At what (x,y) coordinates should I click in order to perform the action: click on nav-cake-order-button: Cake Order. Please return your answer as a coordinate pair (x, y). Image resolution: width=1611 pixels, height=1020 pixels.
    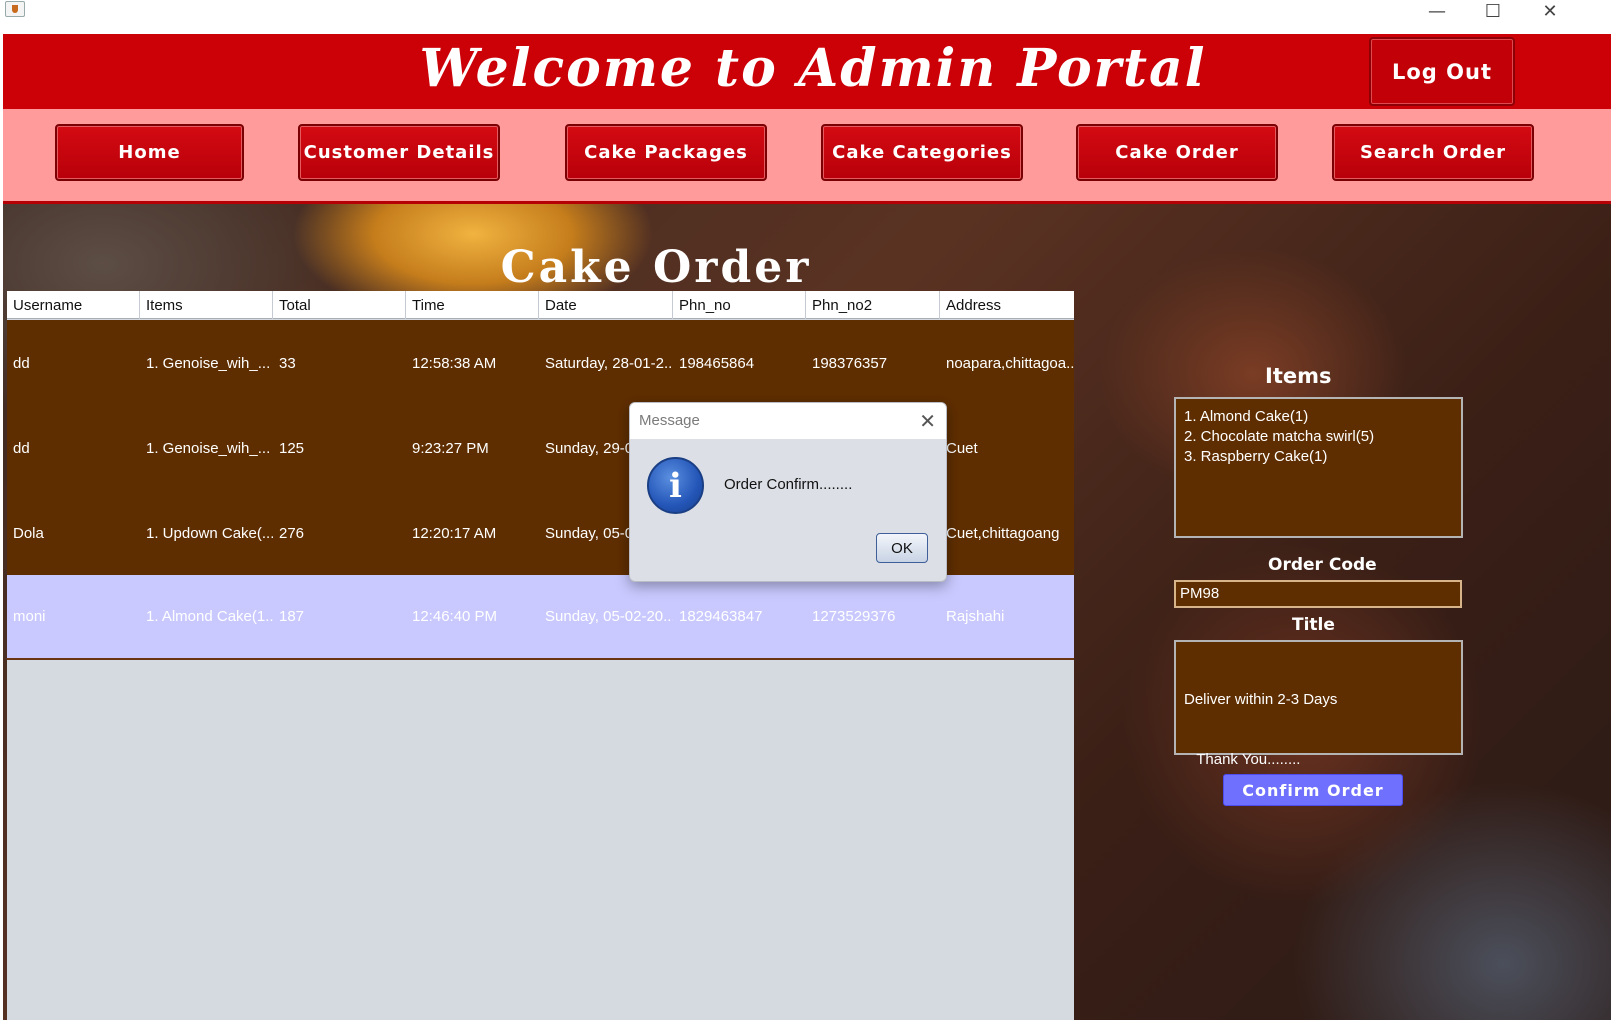
    Looking at the image, I should click on (1177, 152).